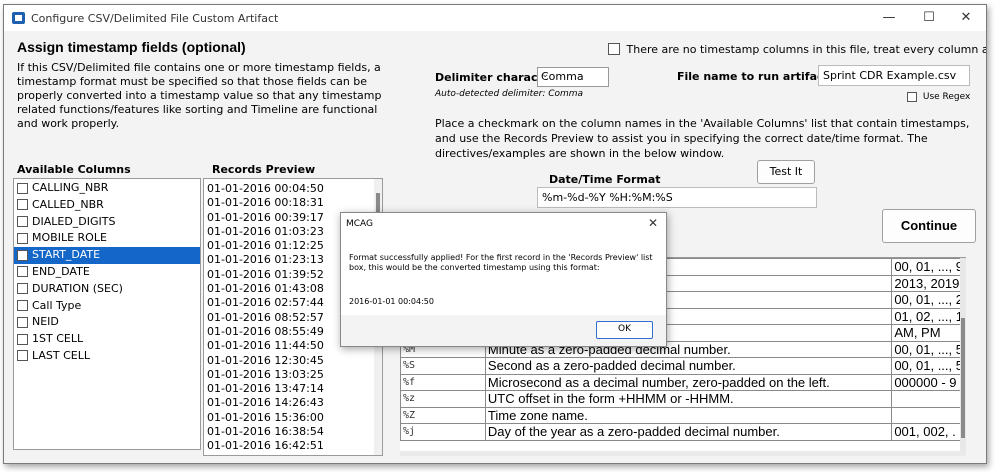 This screenshot has height=472, width=996. I want to click on column-label: LAST CELL, so click(61, 355).